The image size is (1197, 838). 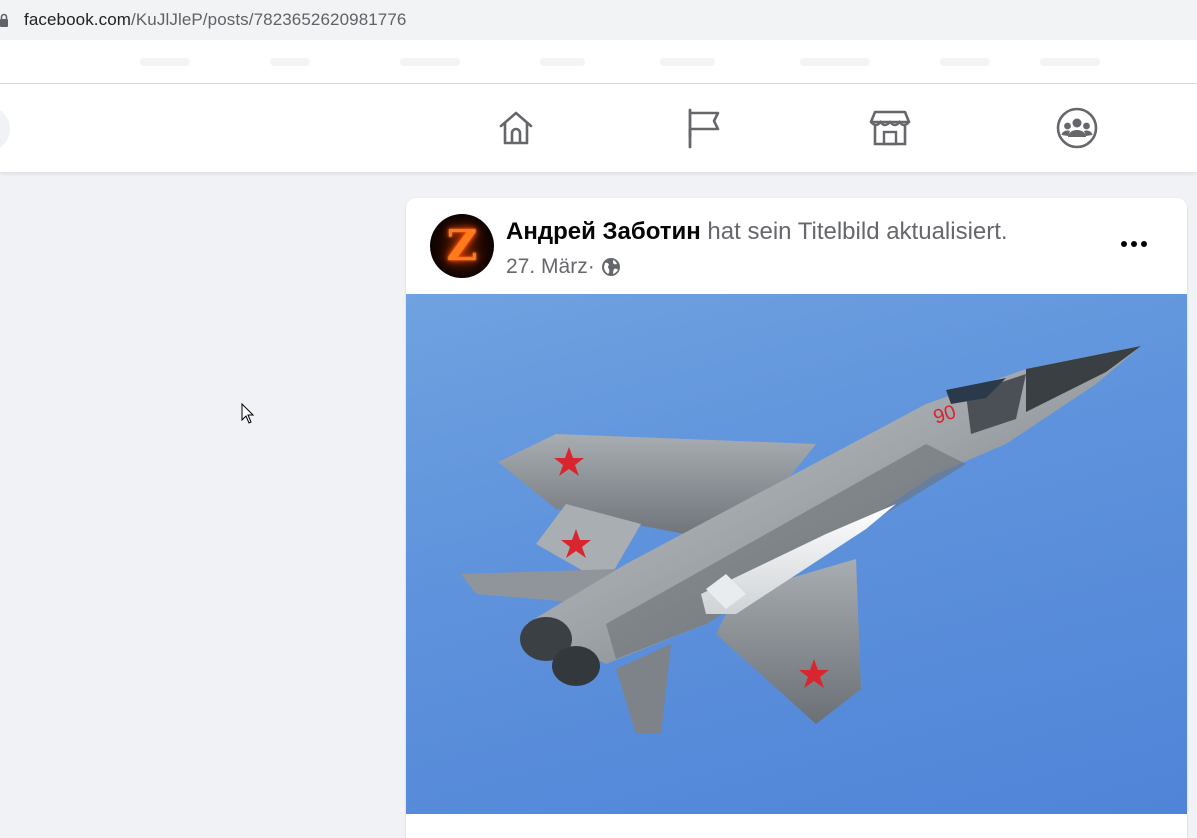 I want to click on bookmarks-bar, so click(x=598, y=62).